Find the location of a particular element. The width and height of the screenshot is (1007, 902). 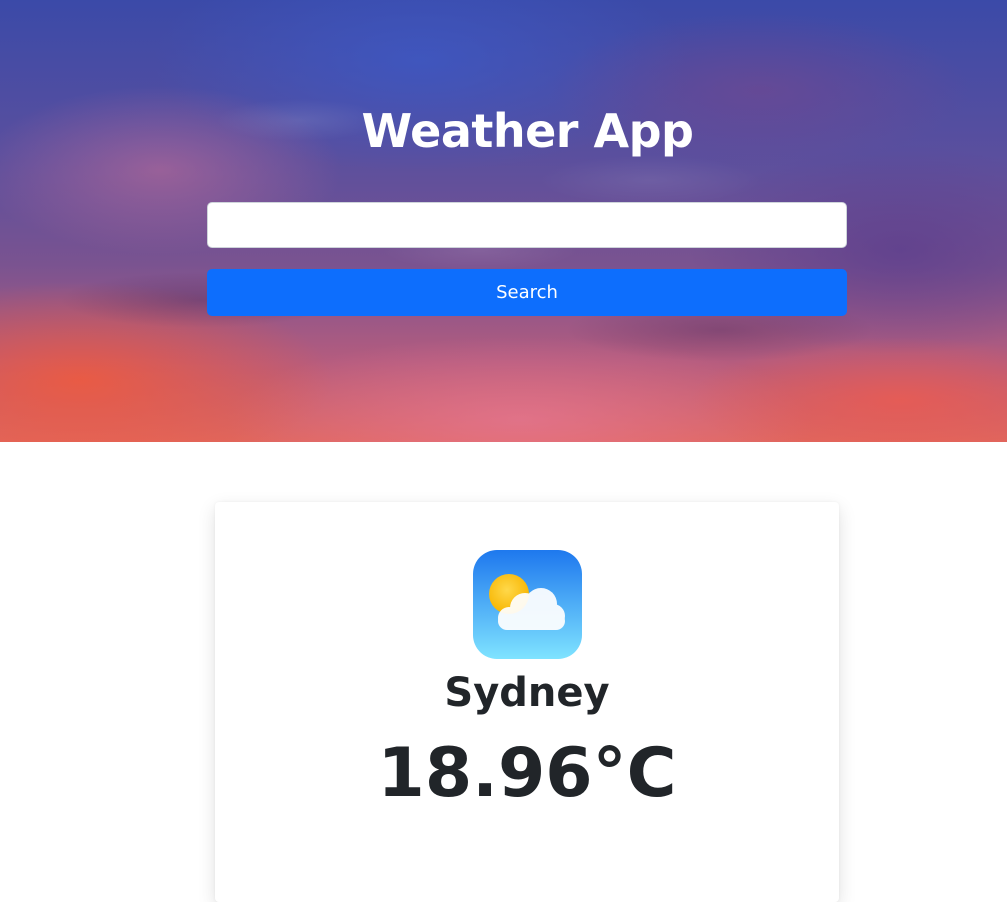

temperature-value: 18.96°C is located at coordinates (527, 773).